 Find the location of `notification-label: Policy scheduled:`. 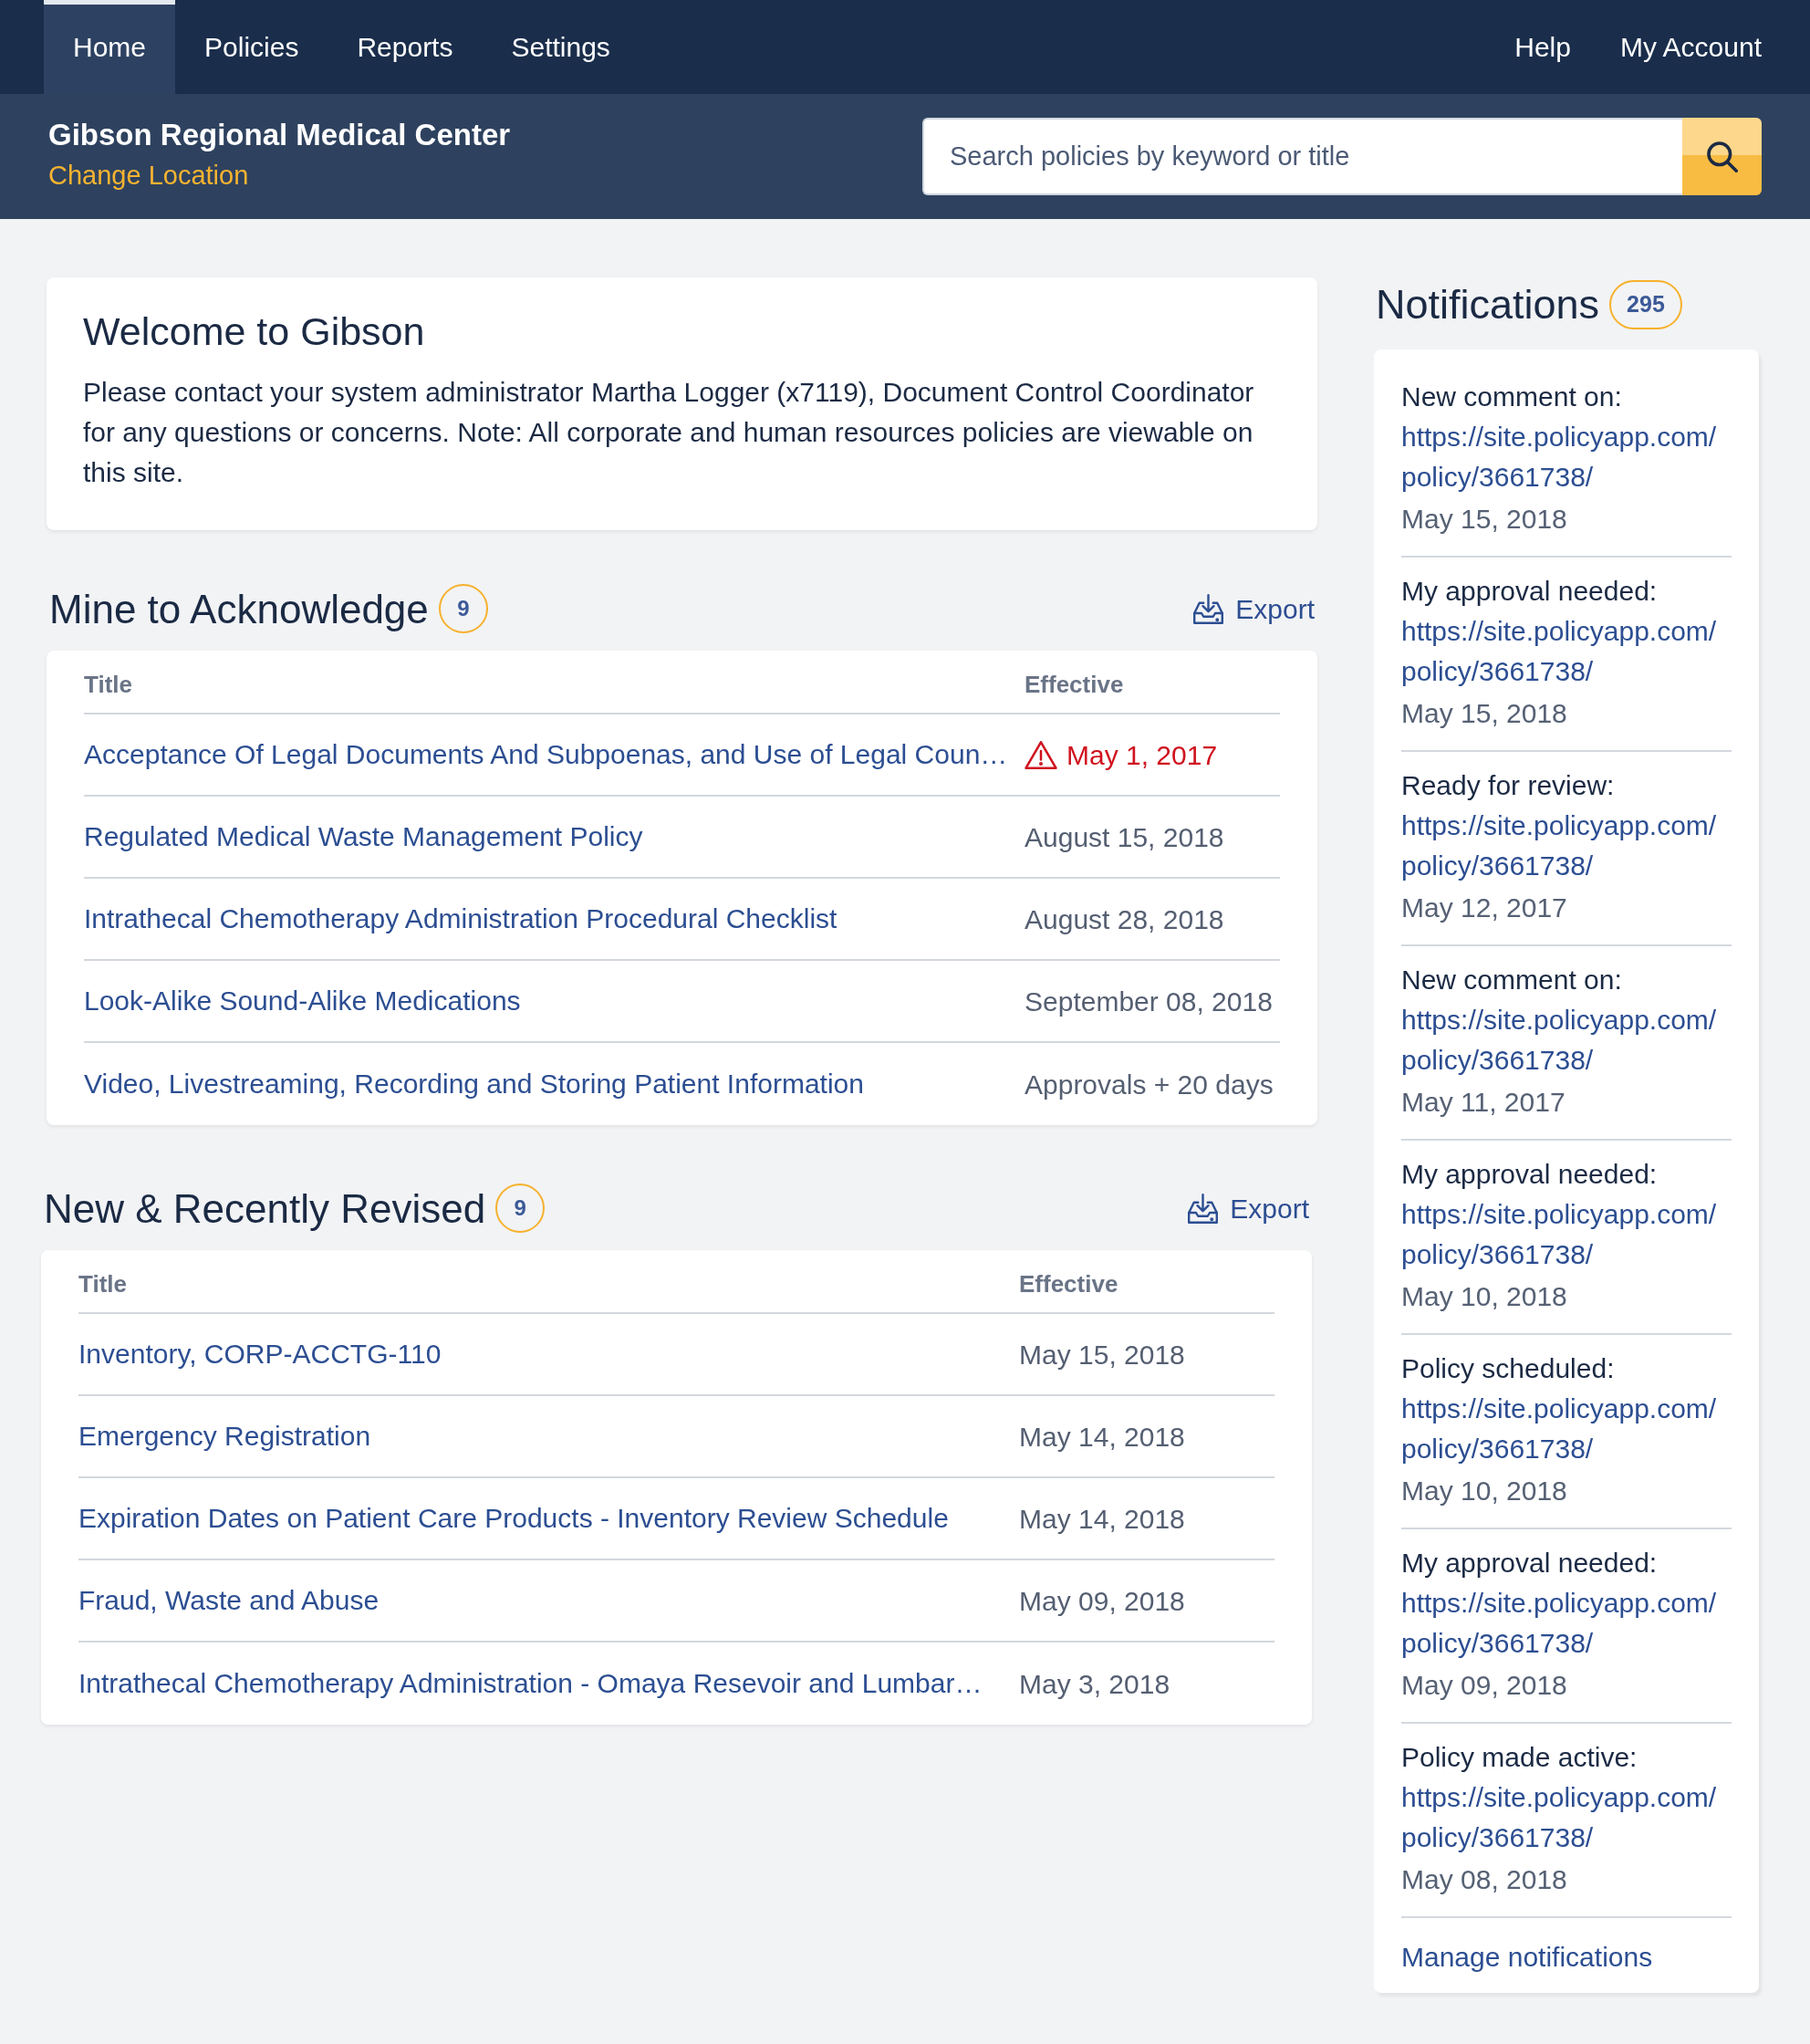

notification-label: Policy scheduled: is located at coordinates (1508, 1368).